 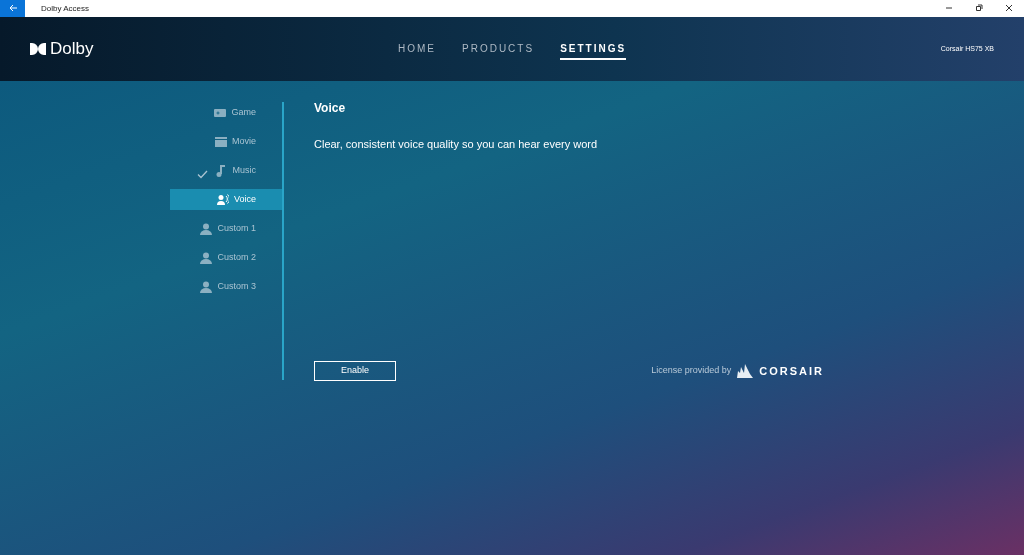 I want to click on movie-icon, so click(x=221, y=141).